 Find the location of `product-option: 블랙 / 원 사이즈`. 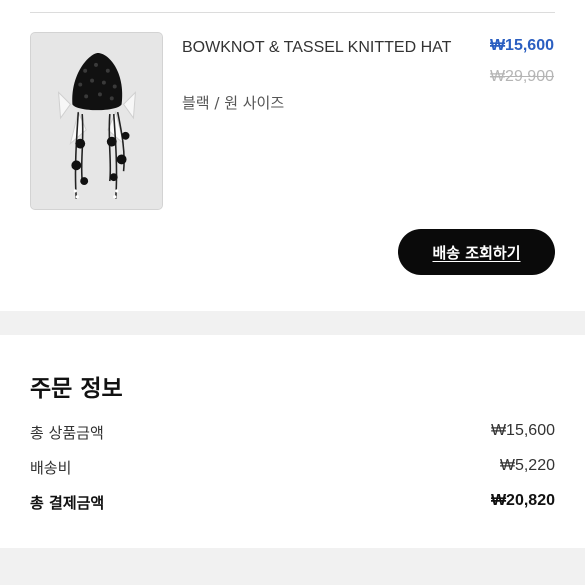

product-option: 블랙 / 원 사이즈 is located at coordinates (233, 103).